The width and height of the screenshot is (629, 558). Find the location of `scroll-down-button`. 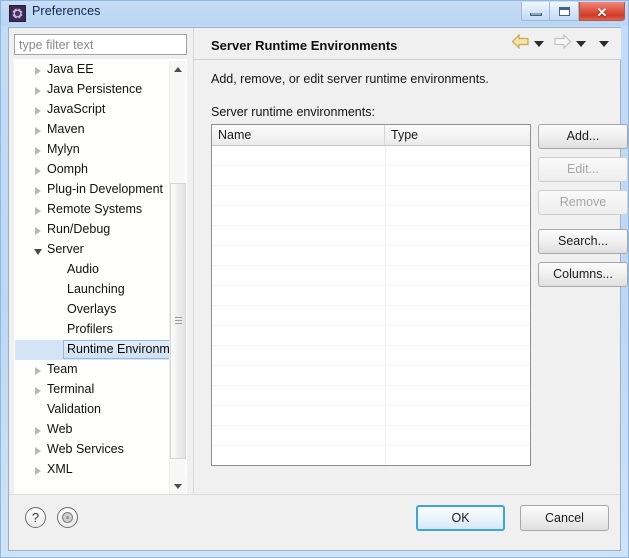

scroll-down-button is located at coordinates (178, 486).